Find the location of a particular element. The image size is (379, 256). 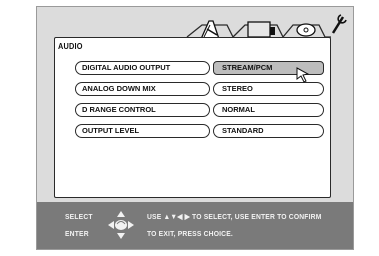

setting-value: STANDARD is located at coordinates (268, 131).